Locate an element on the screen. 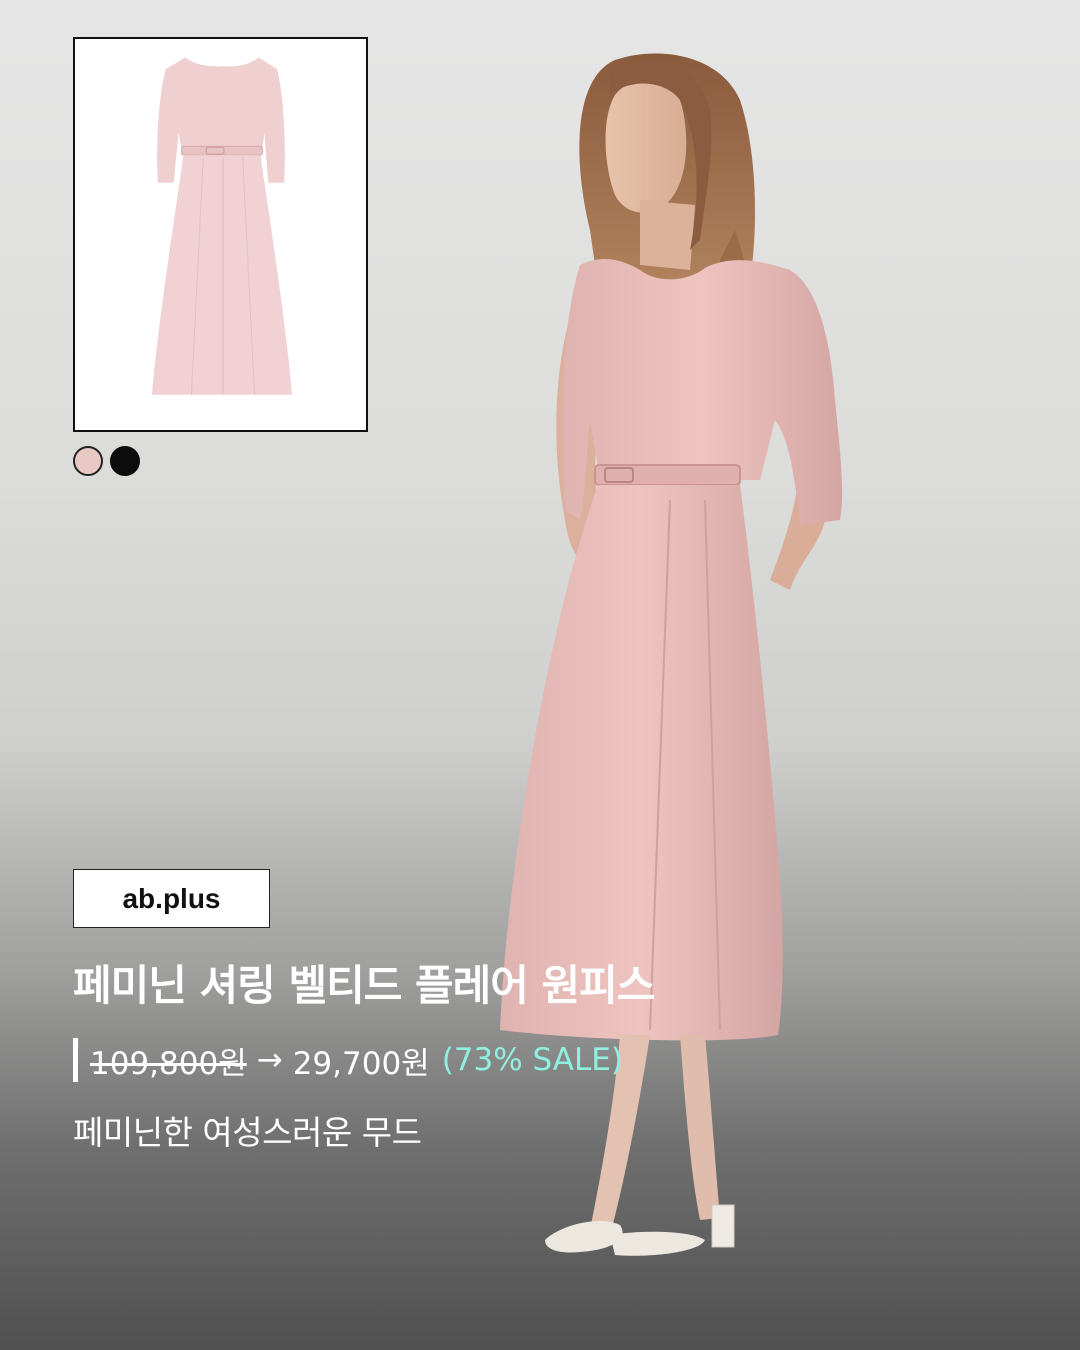  sale-price: 29,700원 is located at coordinates (361, 1063).